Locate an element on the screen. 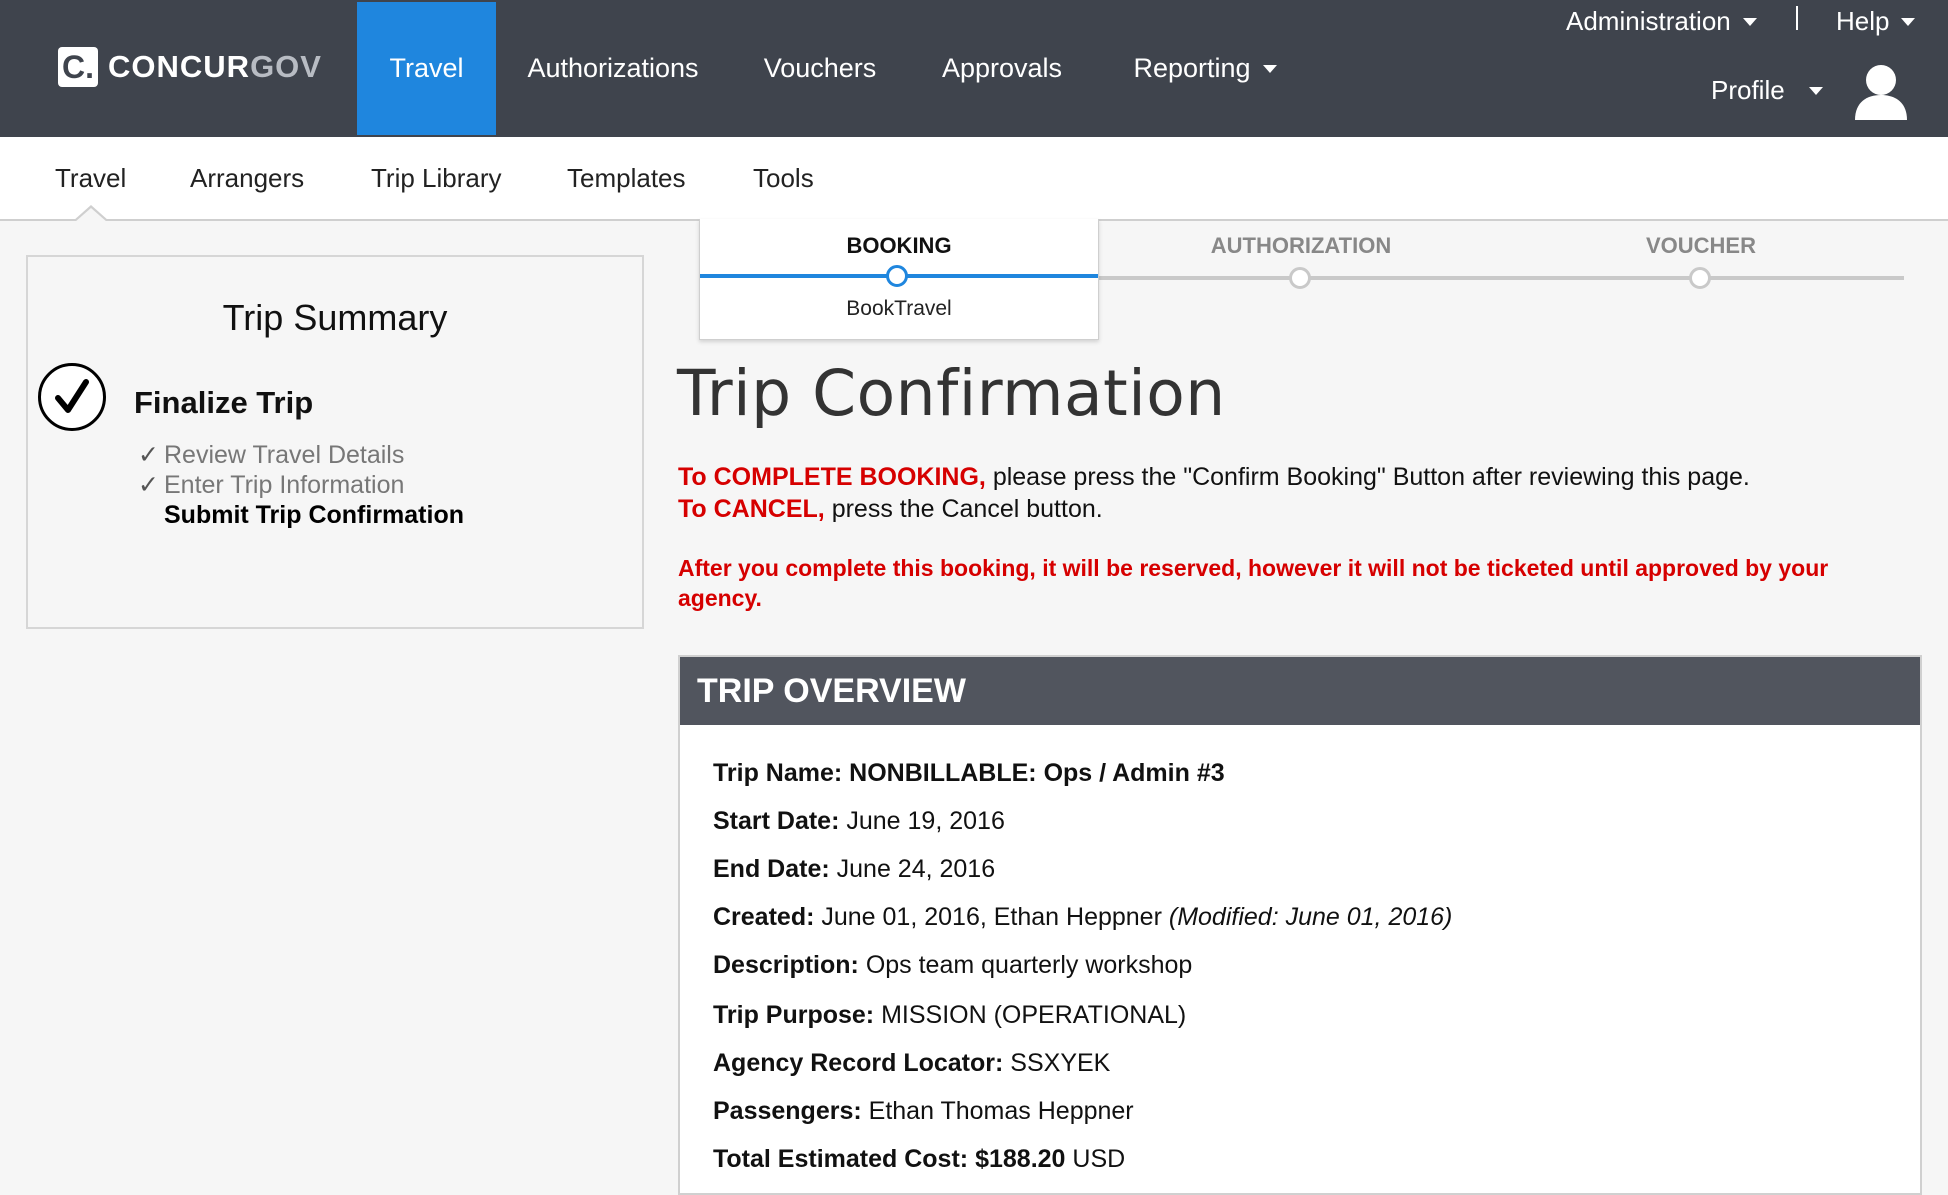  field-description: Description: Ops team quarterly workshop is located at coordinates (952, 965).